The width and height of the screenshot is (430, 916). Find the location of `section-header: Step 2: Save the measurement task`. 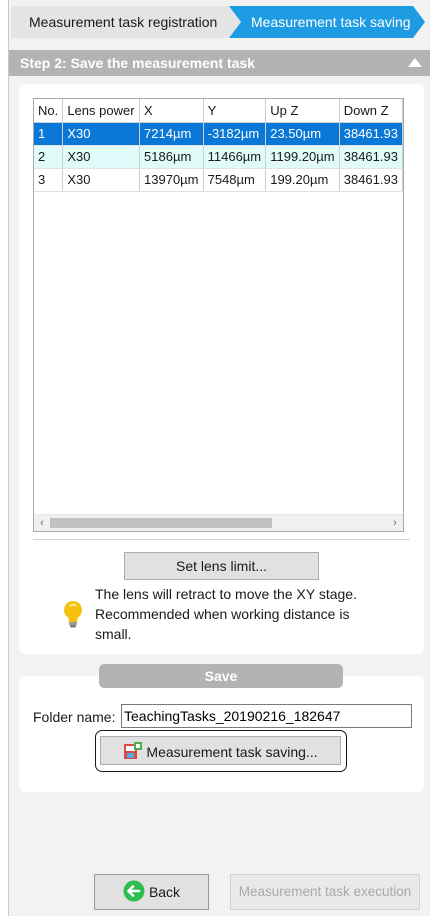

section-header: Step 2: Save the measurement task is located at coordinates (219, 63).